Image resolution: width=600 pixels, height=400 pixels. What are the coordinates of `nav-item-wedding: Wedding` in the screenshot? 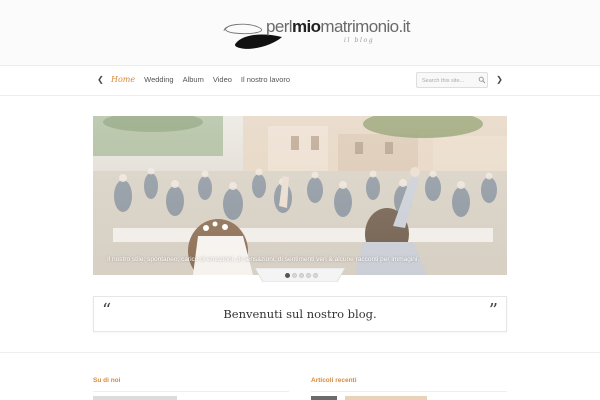 It's located at (158, 79).